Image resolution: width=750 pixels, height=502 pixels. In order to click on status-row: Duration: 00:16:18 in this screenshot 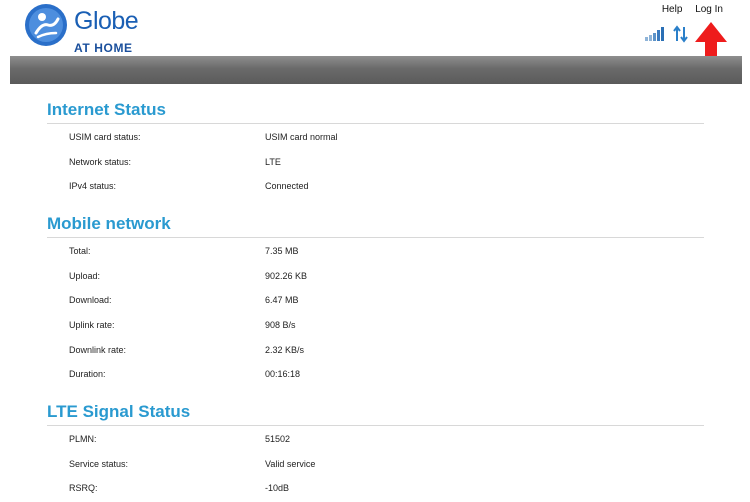, I will do `click(375, 373)`.